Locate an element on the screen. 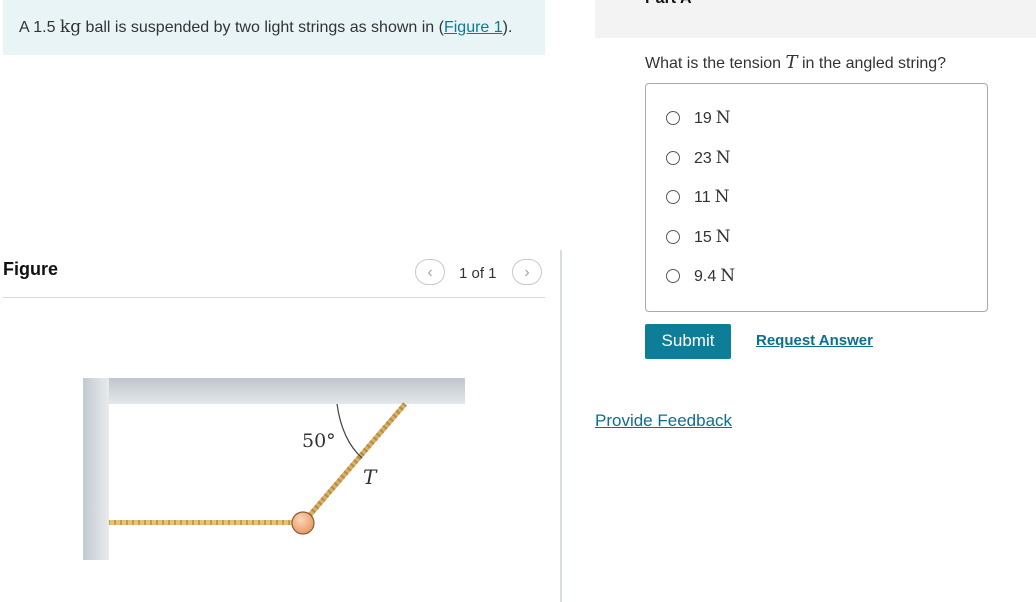 The width and height of the screenshot is (1036, 602). choice-5: 9.4 N is located at coordinates (700, 276).